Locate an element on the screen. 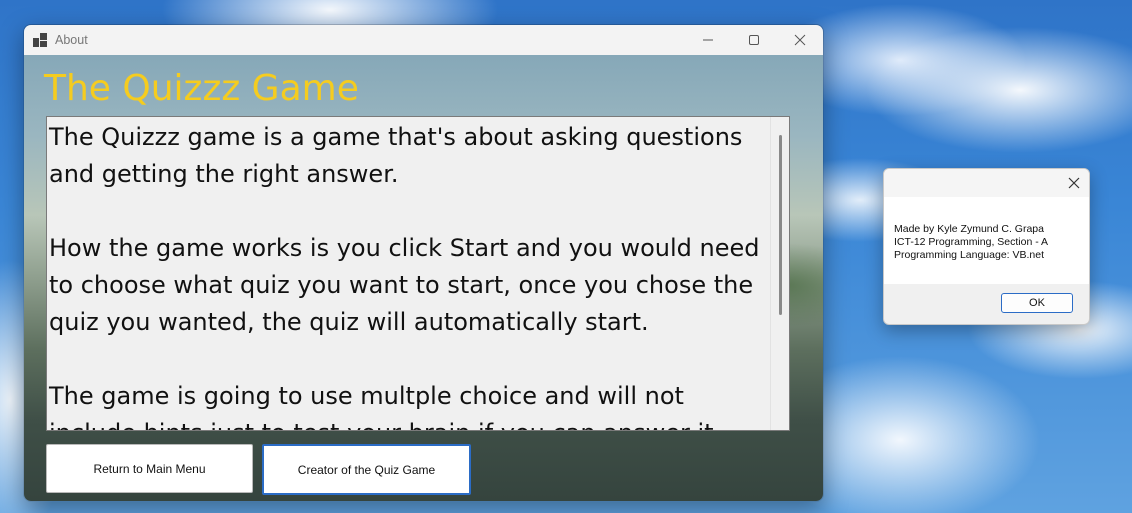  page-title: The Quizzz Game is located at coordinates (201, 88).